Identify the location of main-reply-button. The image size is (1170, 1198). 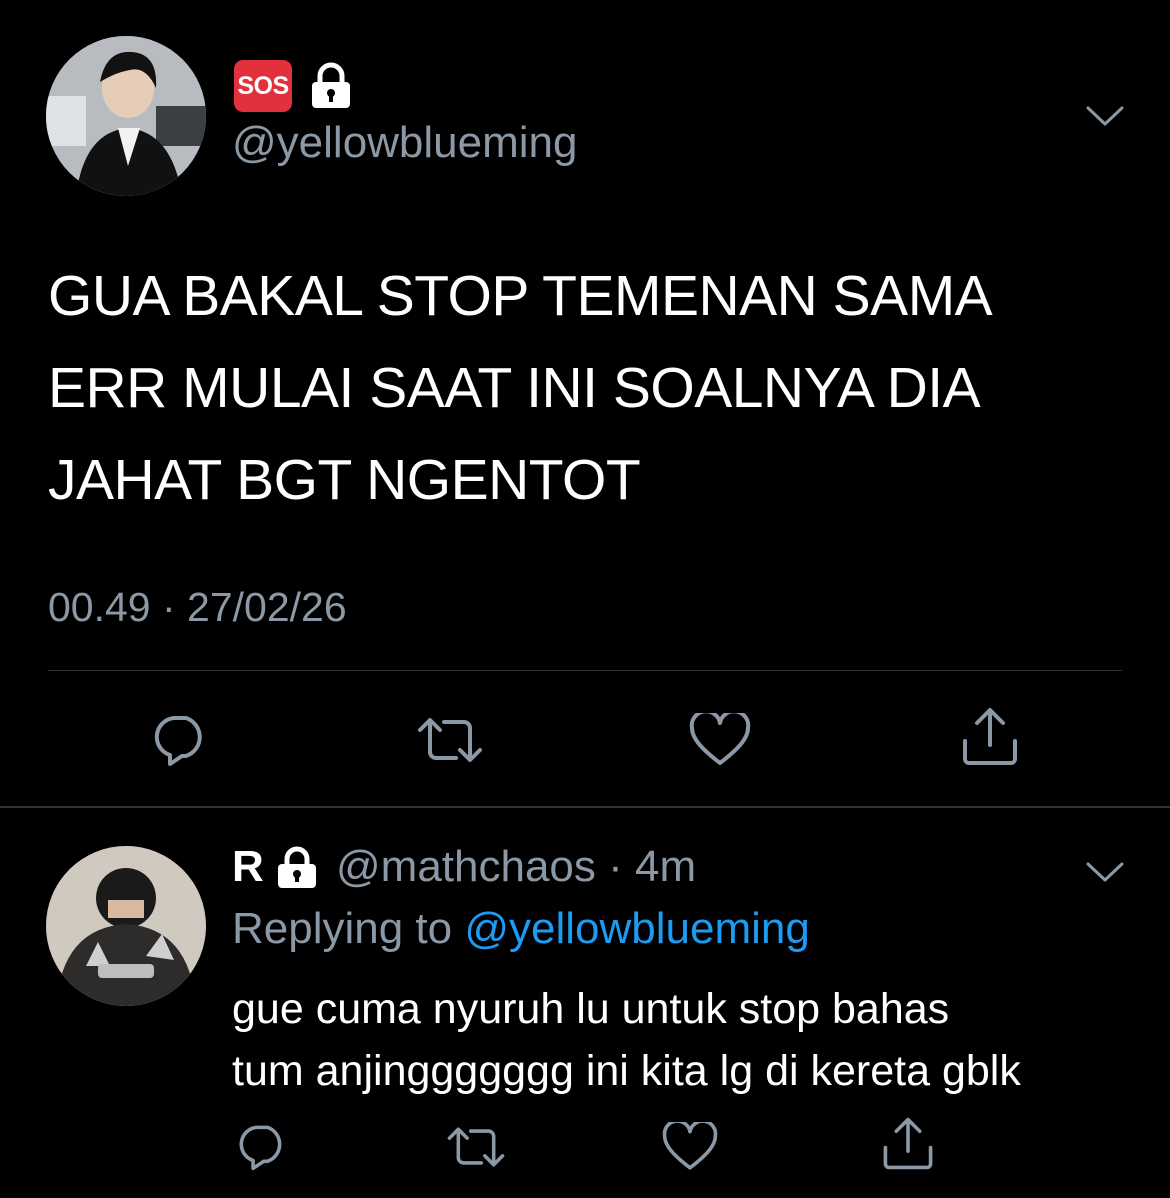
(180, 740).